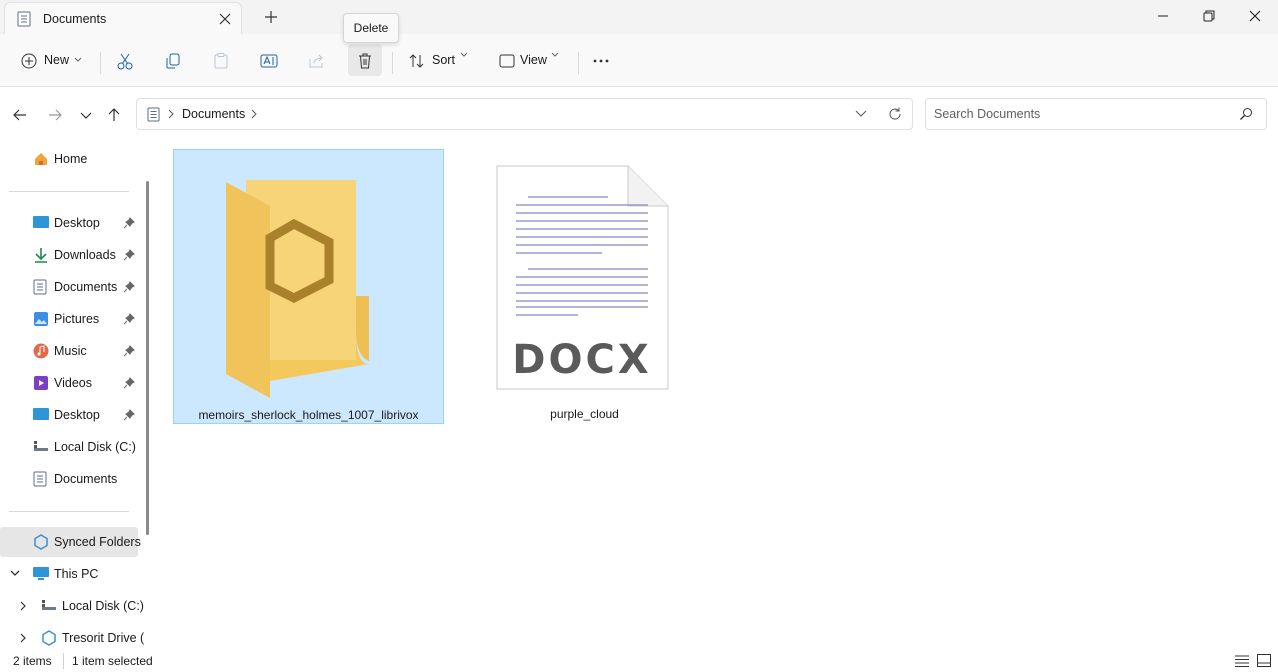  Describe the element at coordinates (69, 351) in the screenshot. I see `sidebar-item-music: Music` at that location.